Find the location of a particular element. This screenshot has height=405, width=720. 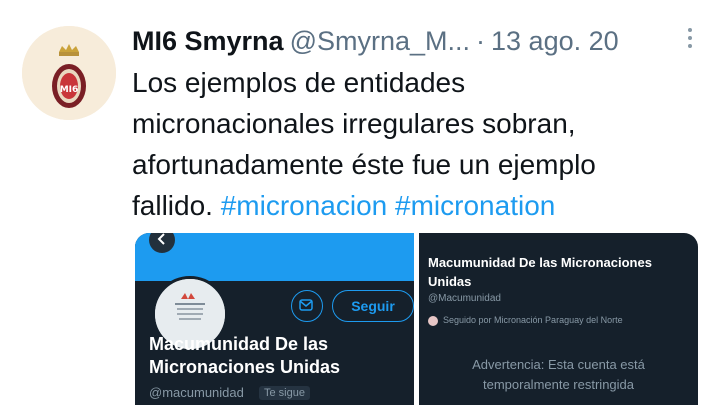

profile-handle: @Macumunidad is located at coordinates (464, 298).